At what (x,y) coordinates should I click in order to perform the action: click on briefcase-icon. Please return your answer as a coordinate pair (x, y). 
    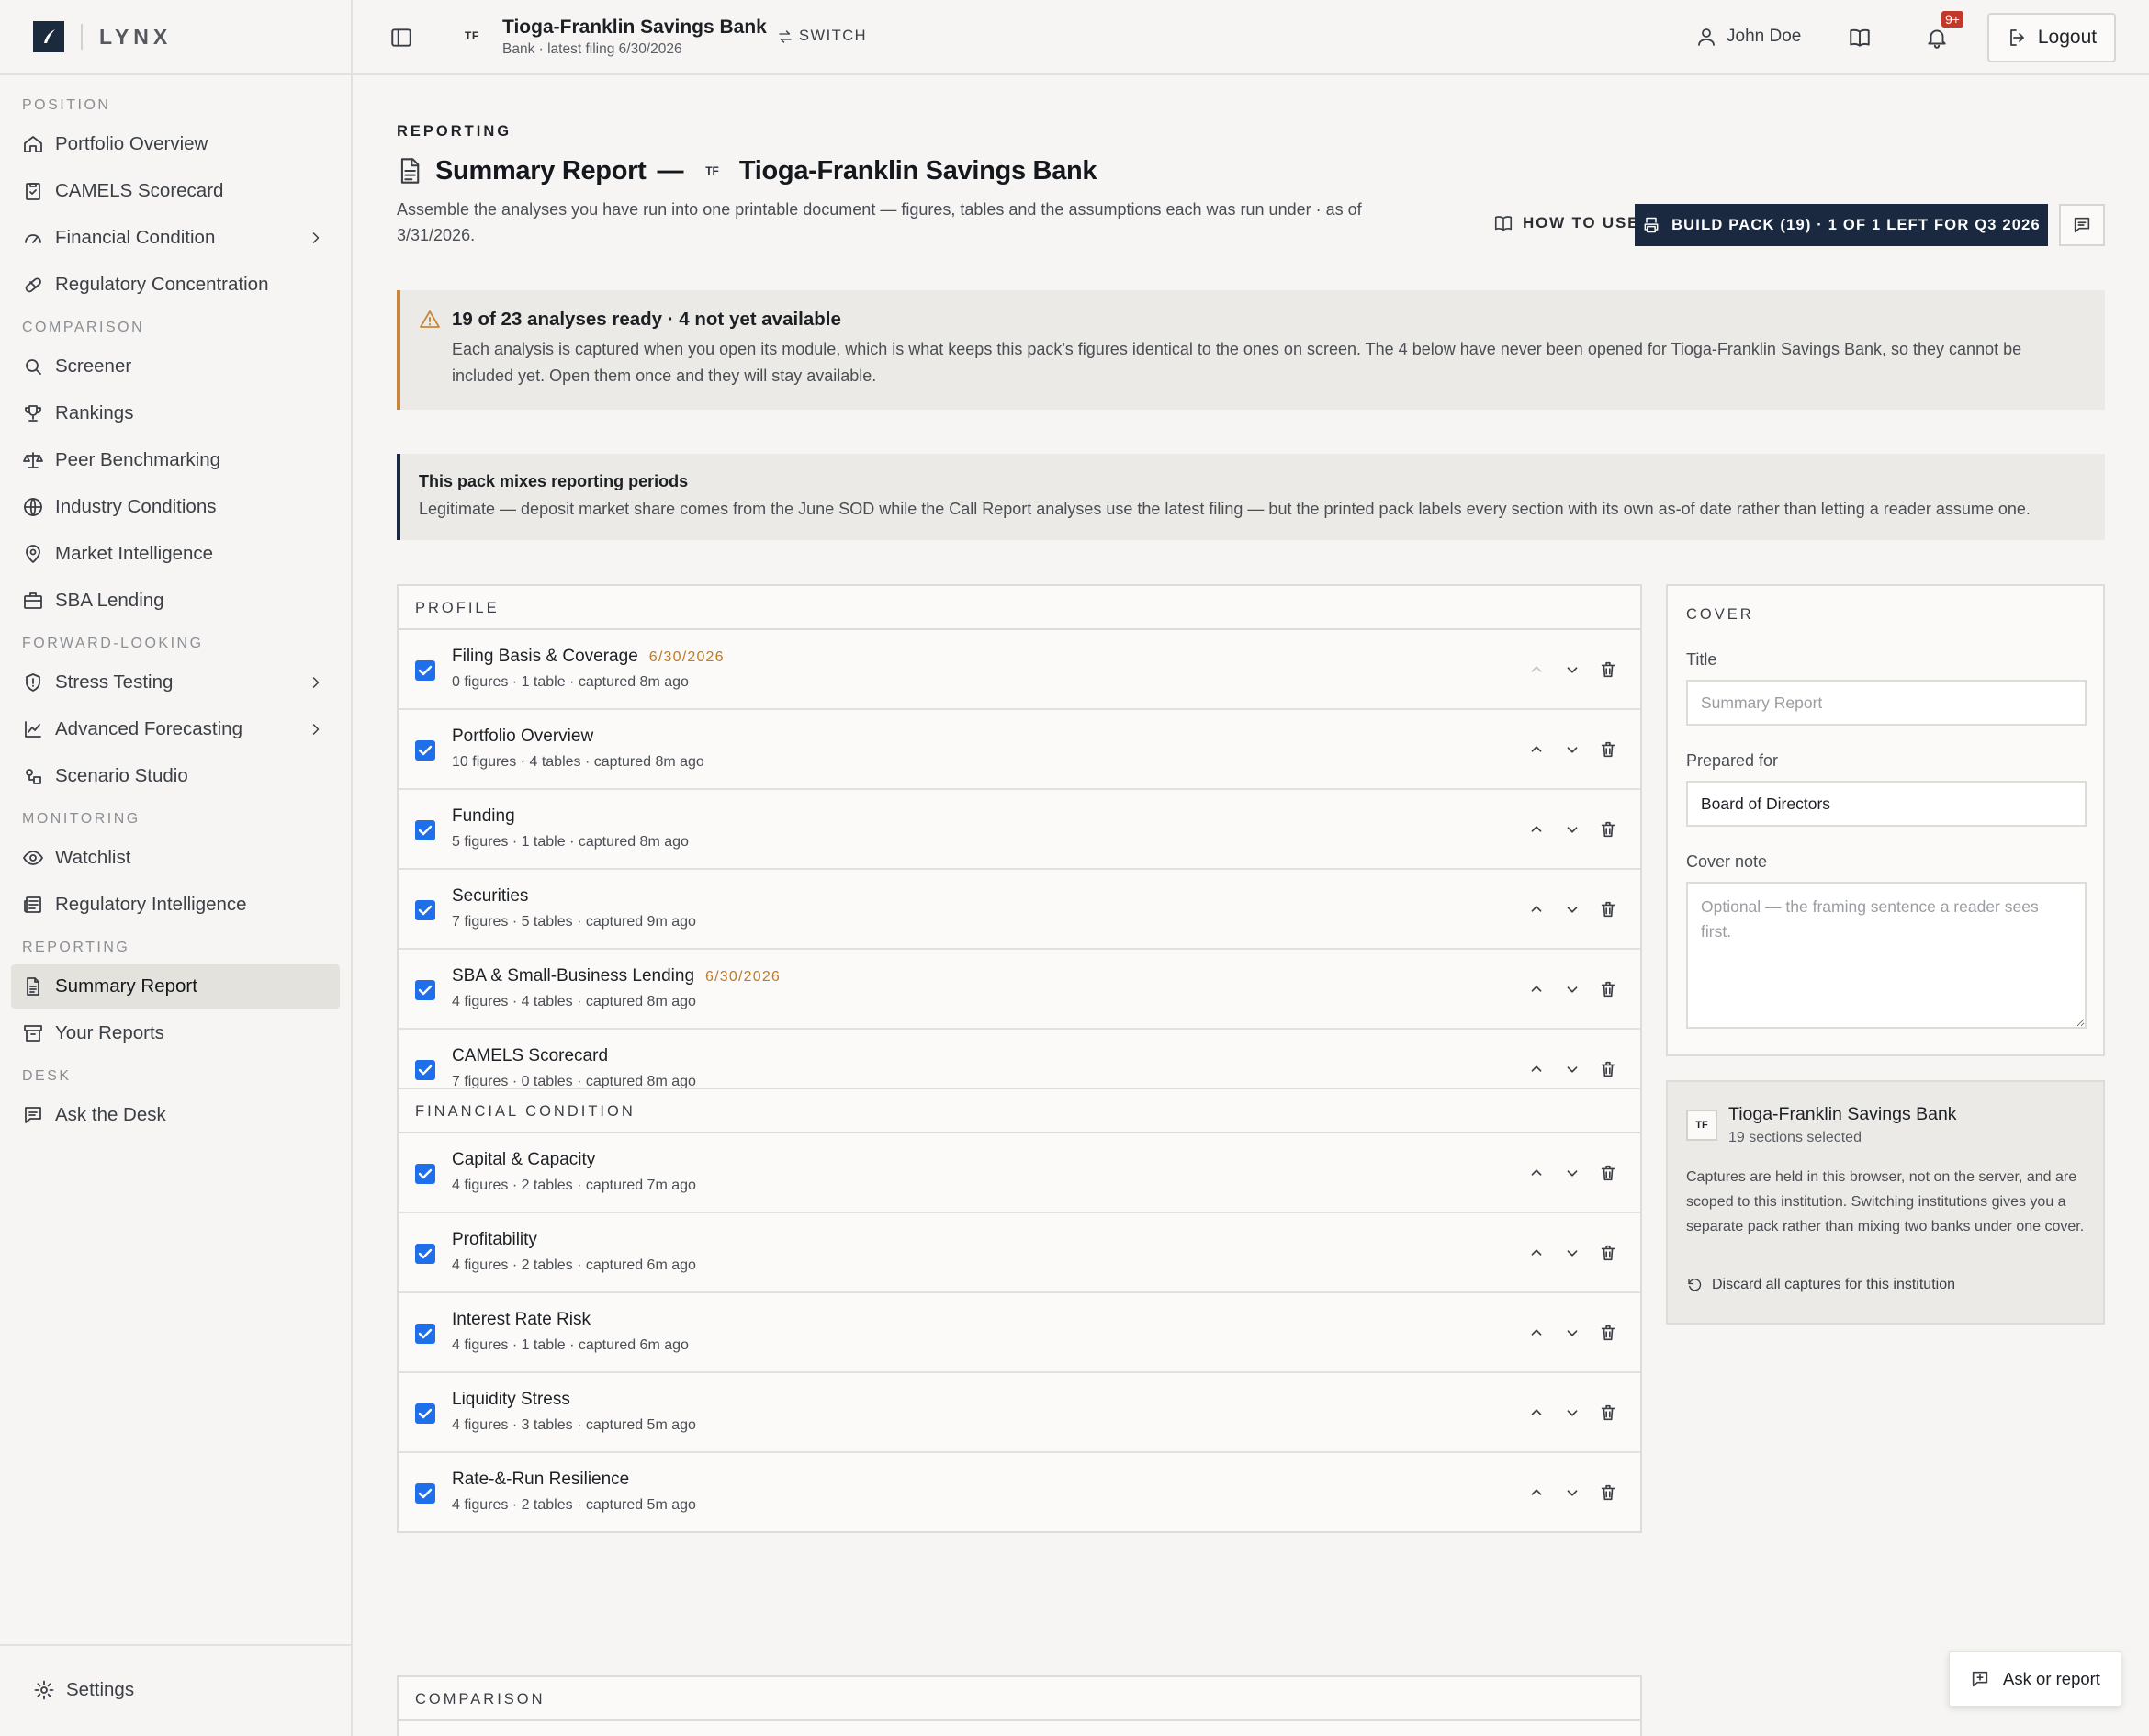
    Looking at the image, I should click on (33, 600).